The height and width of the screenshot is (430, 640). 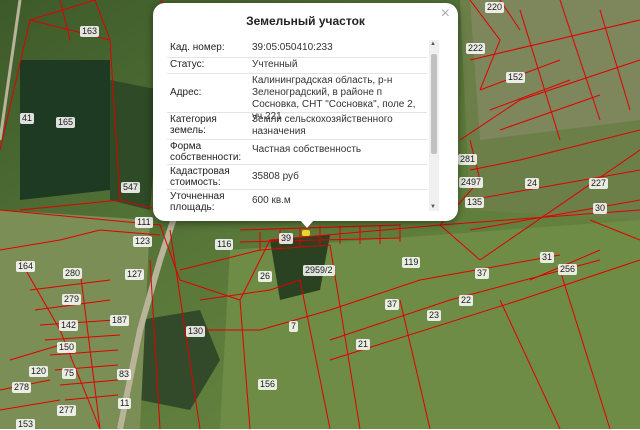 I want to click on plot-label: 156, so click(x=268, y=384).